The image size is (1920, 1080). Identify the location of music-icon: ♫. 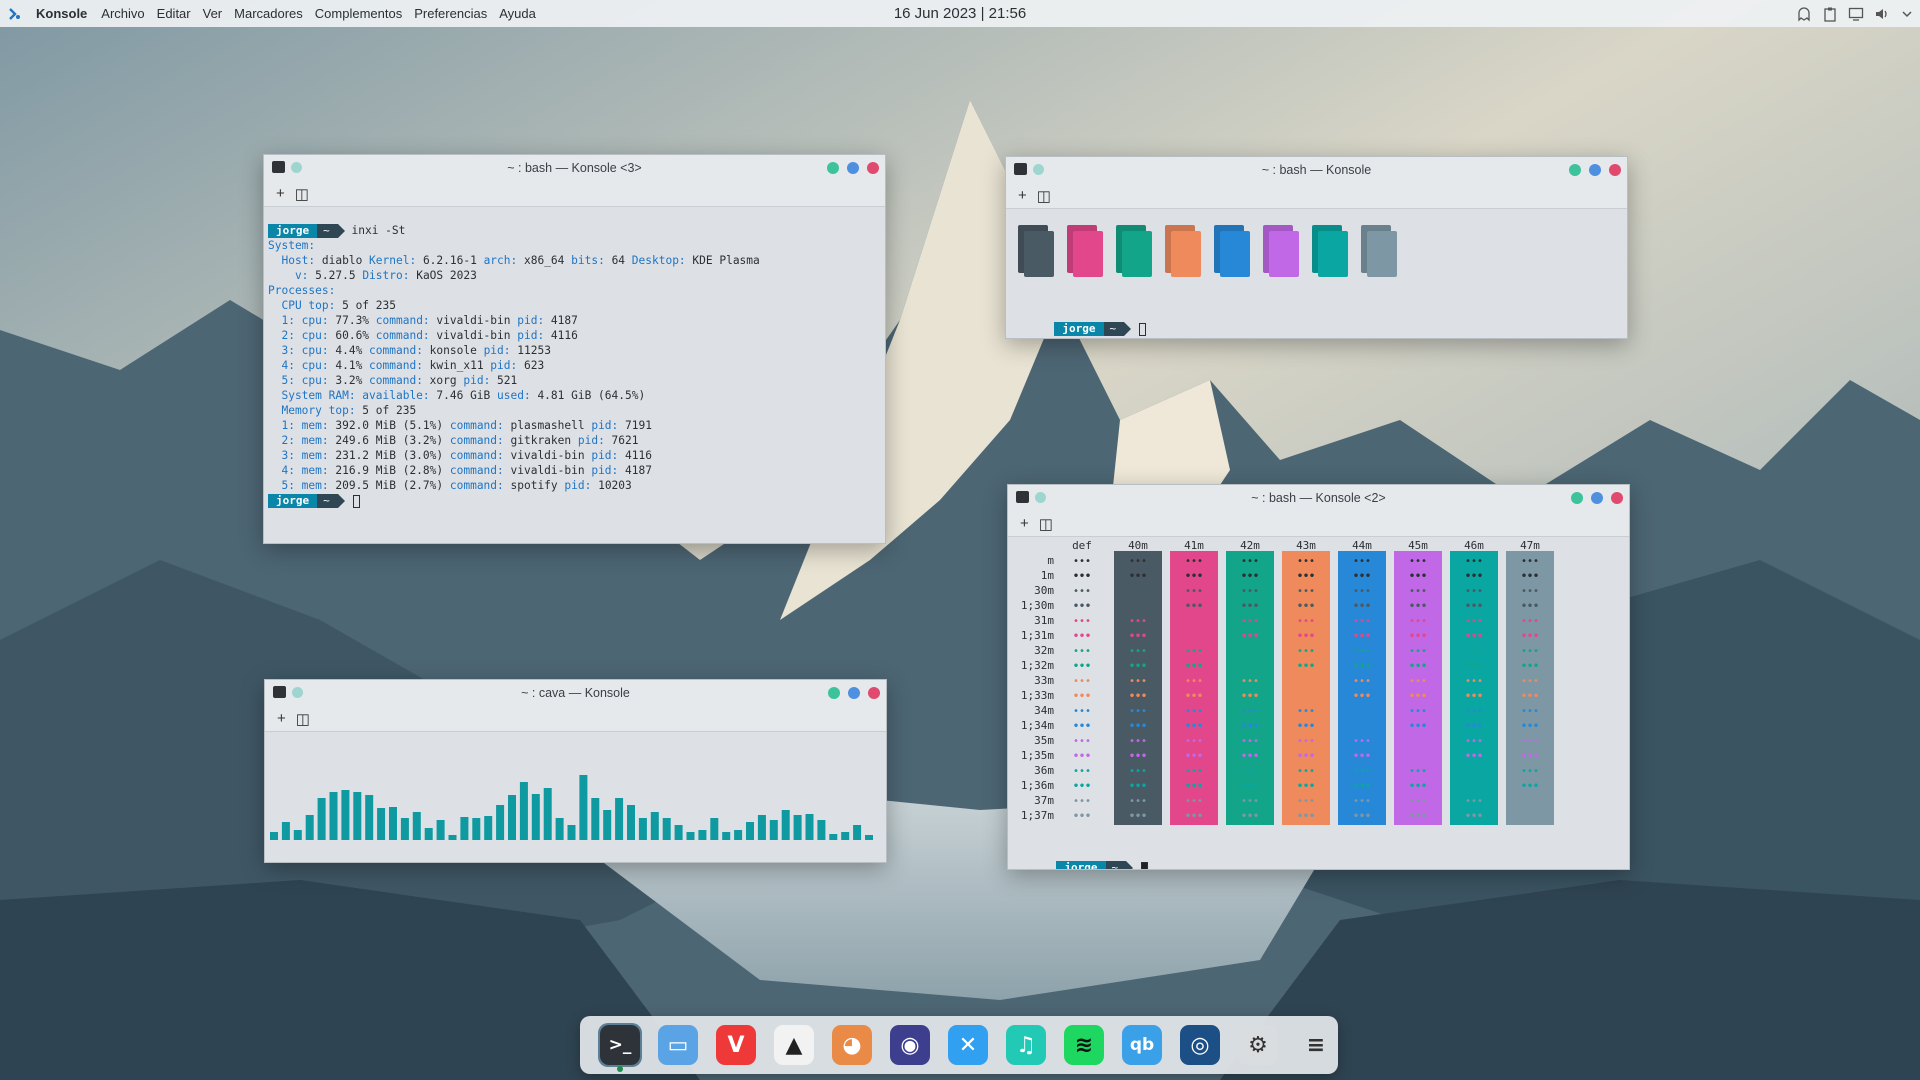
(1026, 1045).